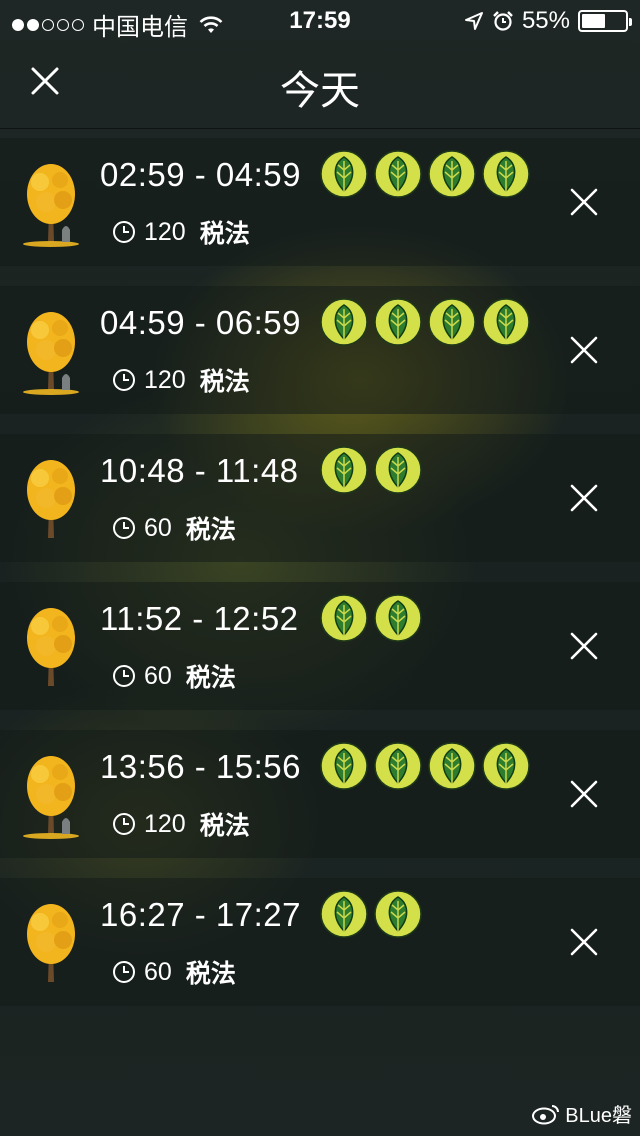  I want to click on session-time: 04:59 - 06:59, so click(200, 322).